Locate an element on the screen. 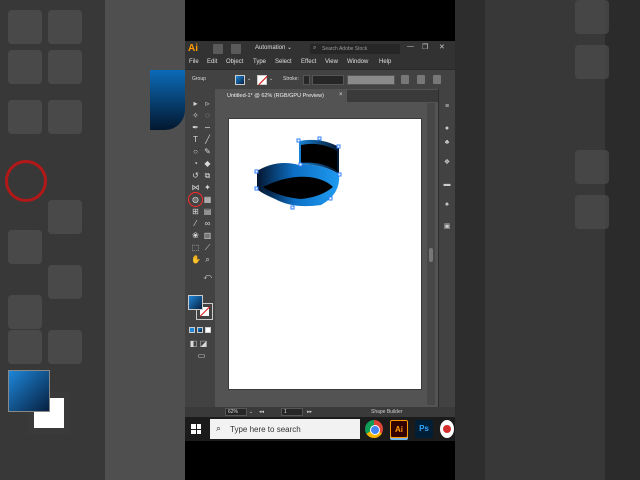  letterbox-bottom is located at coordinates (320, 460).